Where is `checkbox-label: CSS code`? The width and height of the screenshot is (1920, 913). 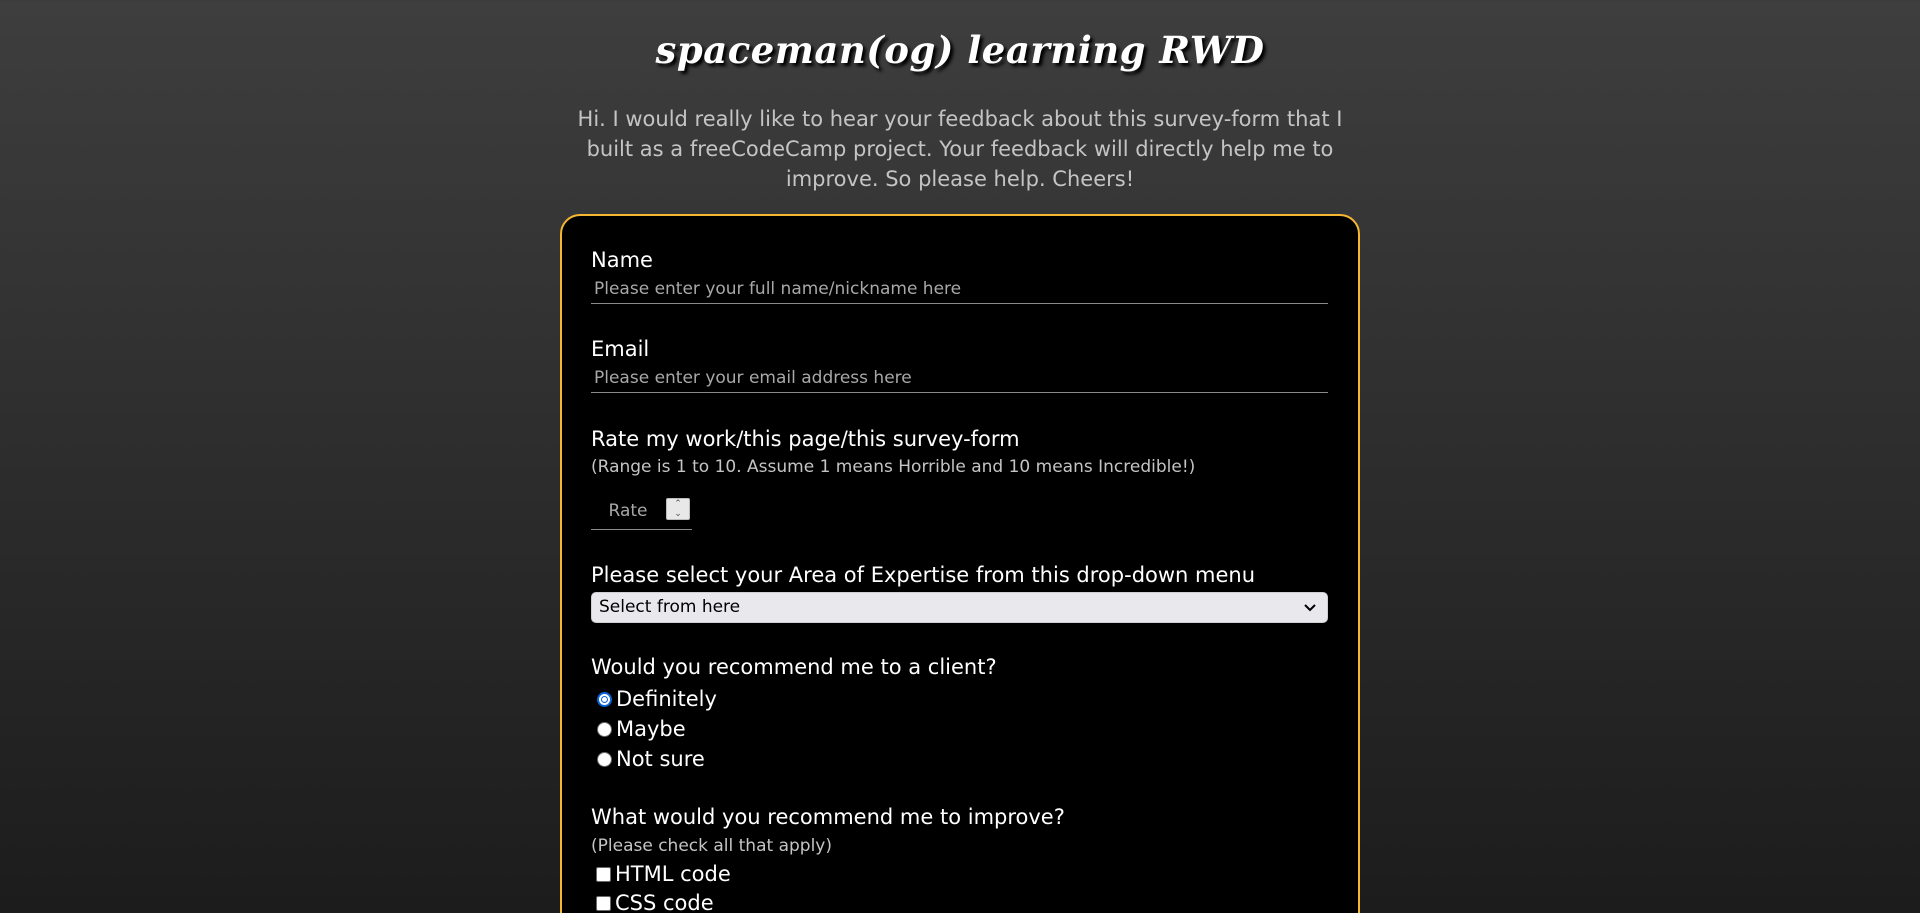
checkbox-label: CSS code is located at coordinates (664, 902).